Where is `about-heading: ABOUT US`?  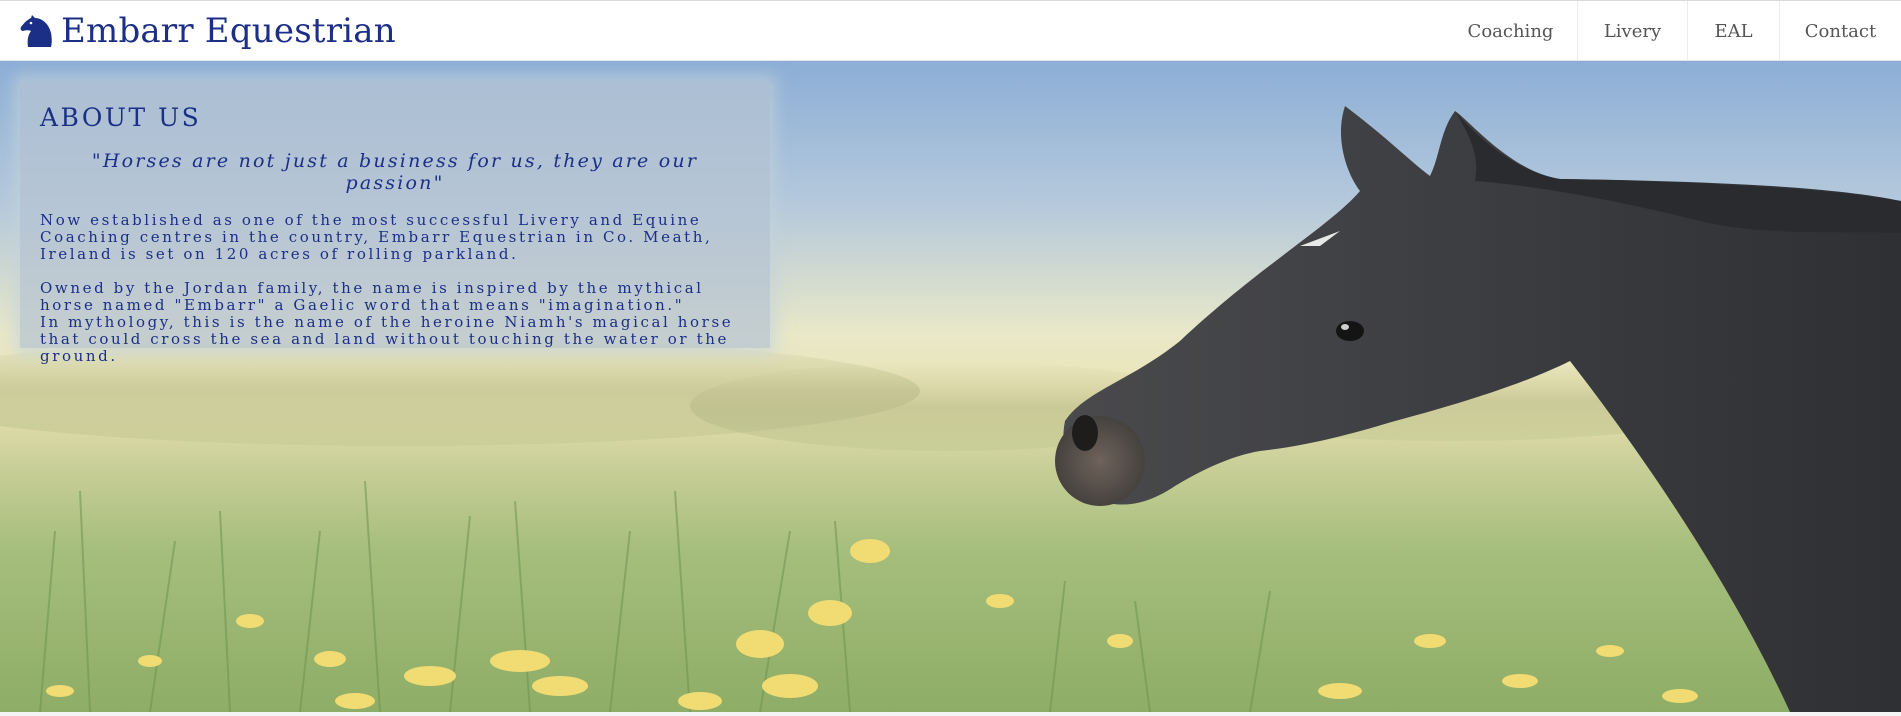
about-heading: ABOUT US is located at coordinates (121, 117).